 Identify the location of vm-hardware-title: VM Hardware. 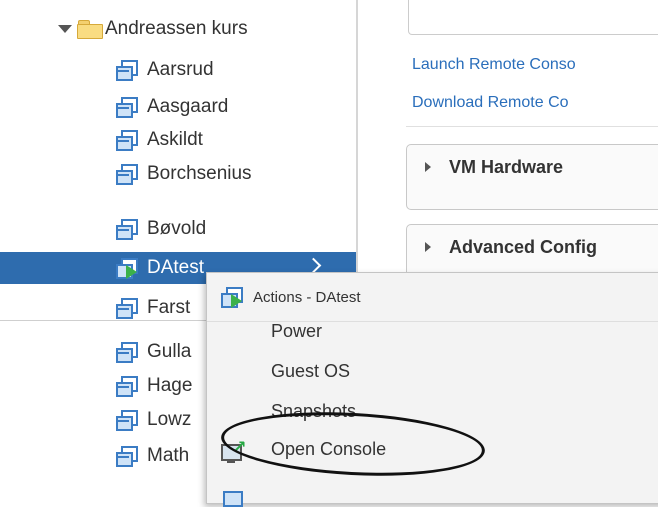
(506, 166).